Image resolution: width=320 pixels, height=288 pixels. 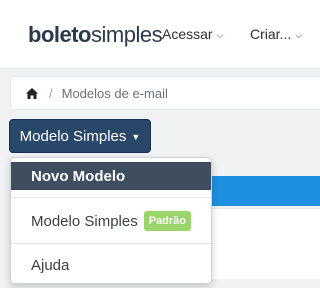 What do you see at coordinates (60, 34) in the screenshot?
I see `logo-text-bold: boleto` at bounding box center [60, 34].